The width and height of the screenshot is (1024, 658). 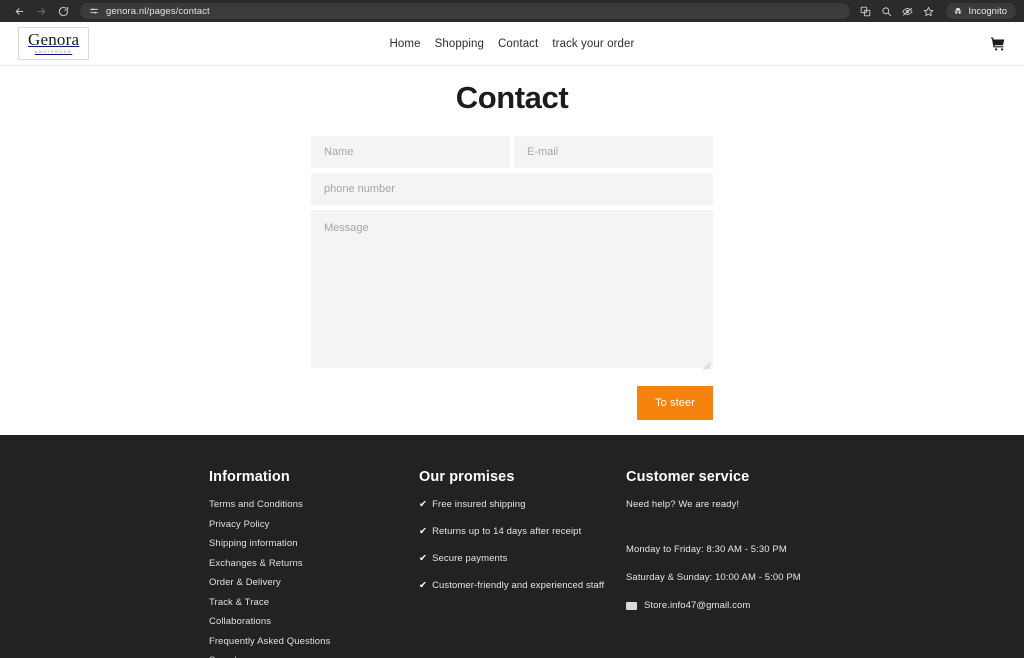 I want to click on logo-name: Genora, so click(x=54, y=40).